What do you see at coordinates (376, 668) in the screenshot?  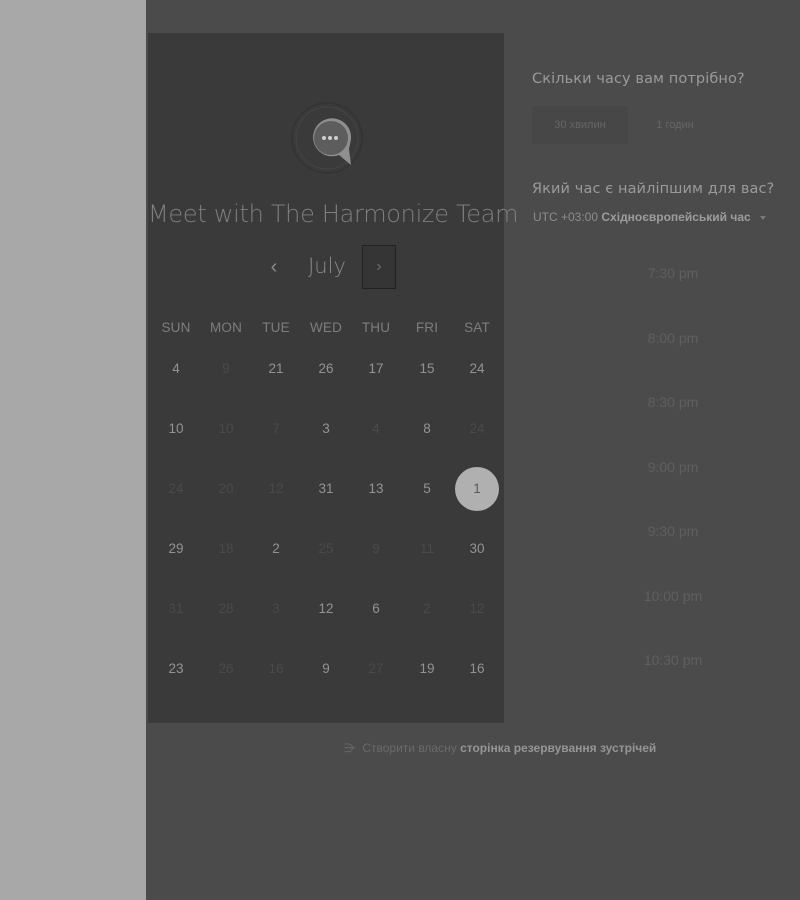 I see `calendar-day: 27` at bounding box center [376, 668].